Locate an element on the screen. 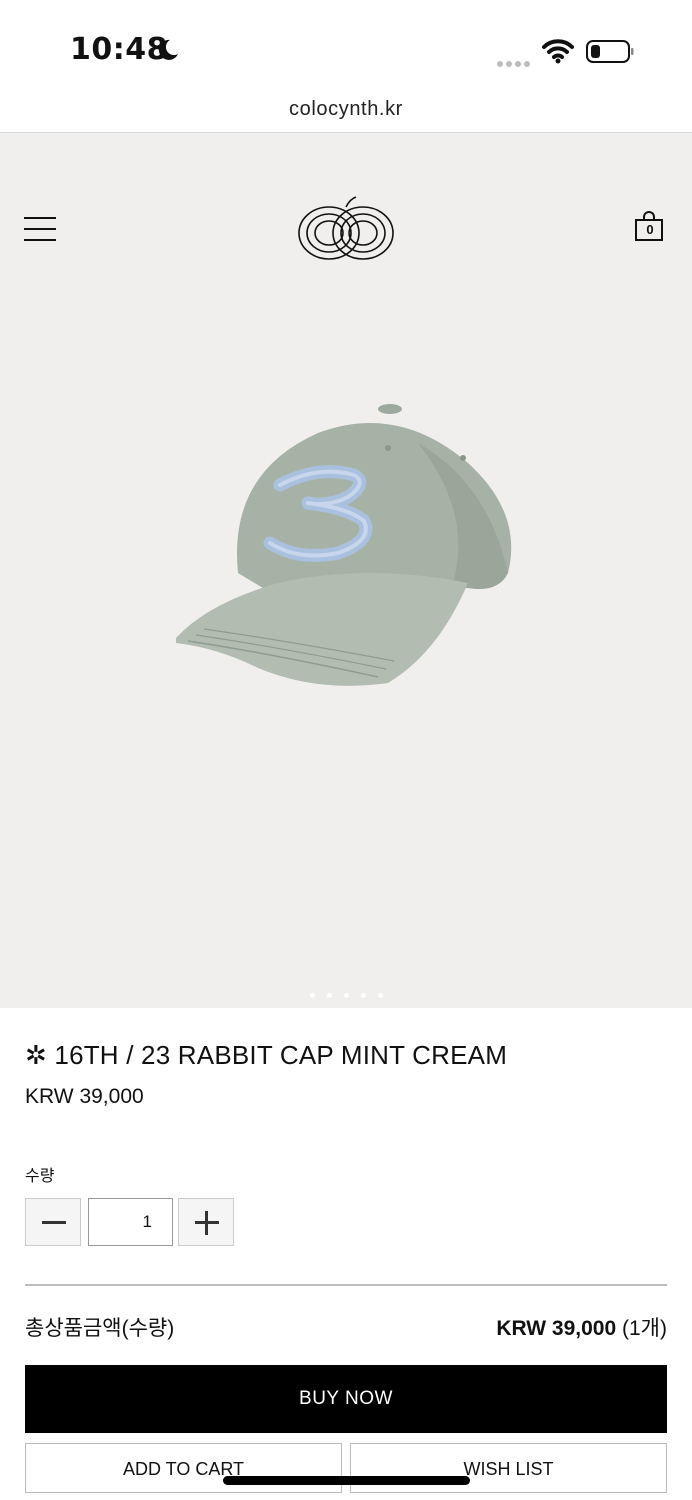 The image size is (692, 1500). carousel-indicator is located at coordinates (346, 994).